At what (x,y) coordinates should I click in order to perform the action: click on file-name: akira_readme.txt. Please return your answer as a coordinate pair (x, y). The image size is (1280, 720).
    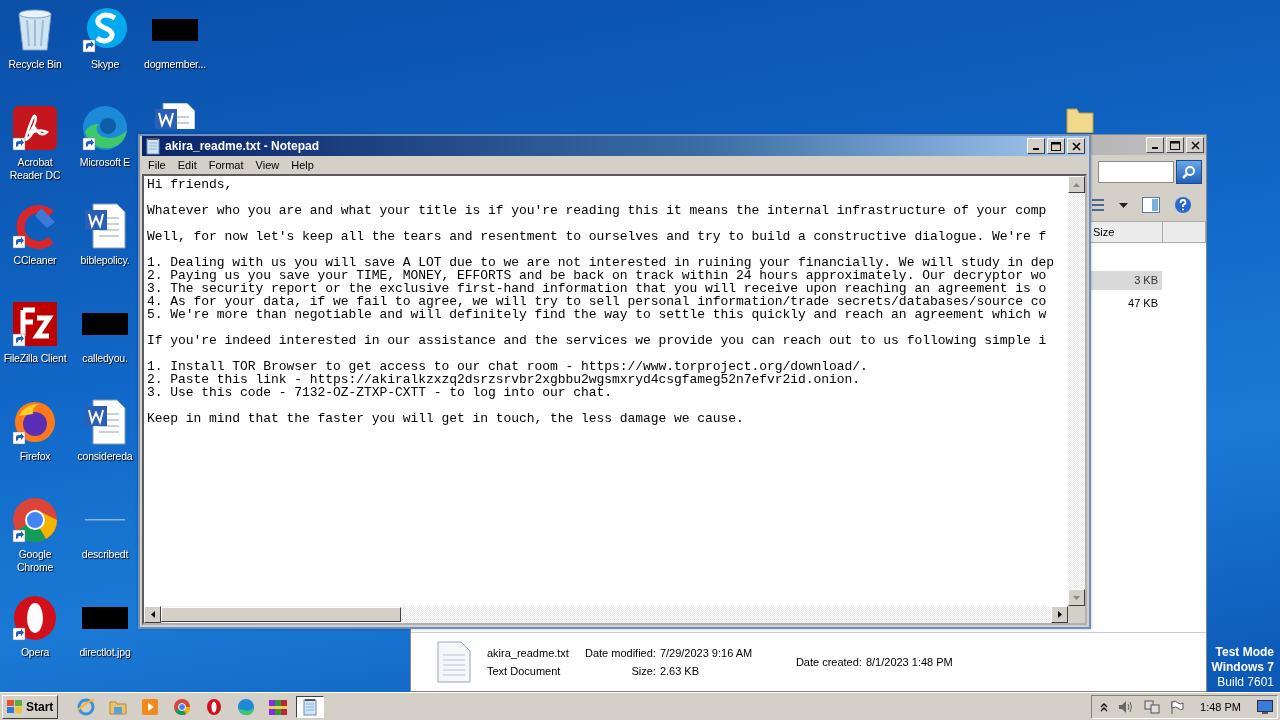
    Looking at the image, I should click on (528, 653).